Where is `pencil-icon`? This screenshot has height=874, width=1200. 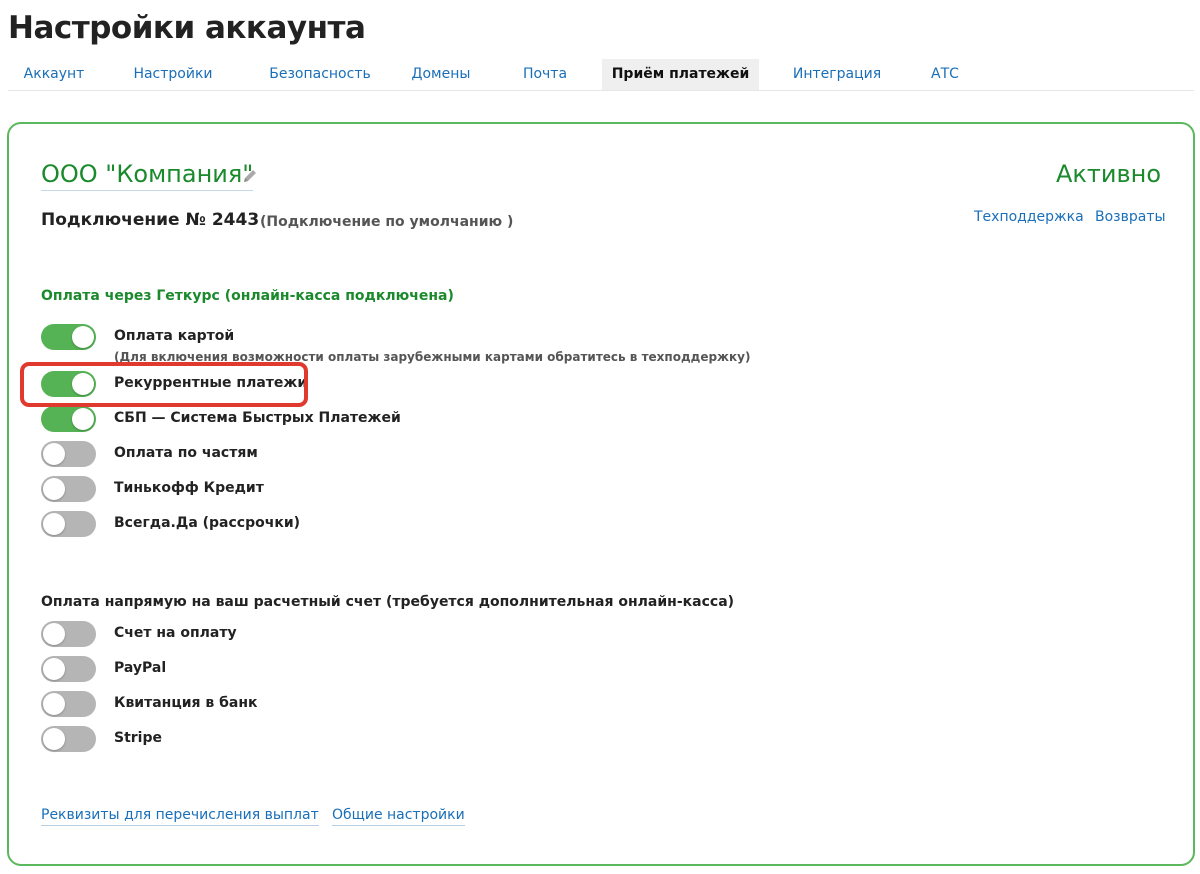 pencil-icon is located at coordinates (250, 176).